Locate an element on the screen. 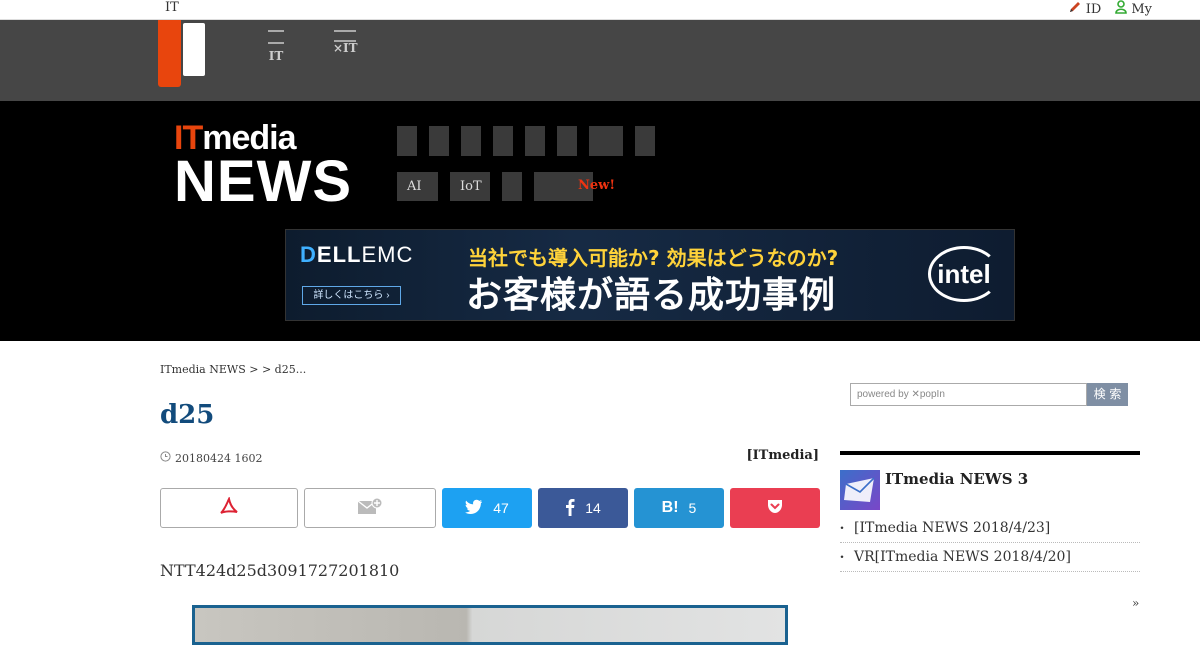 This screenshot has height=645, width=1200. list-item: VR[ITmedia NEWS 2018/4/20] is located at coordinates (988, 557).